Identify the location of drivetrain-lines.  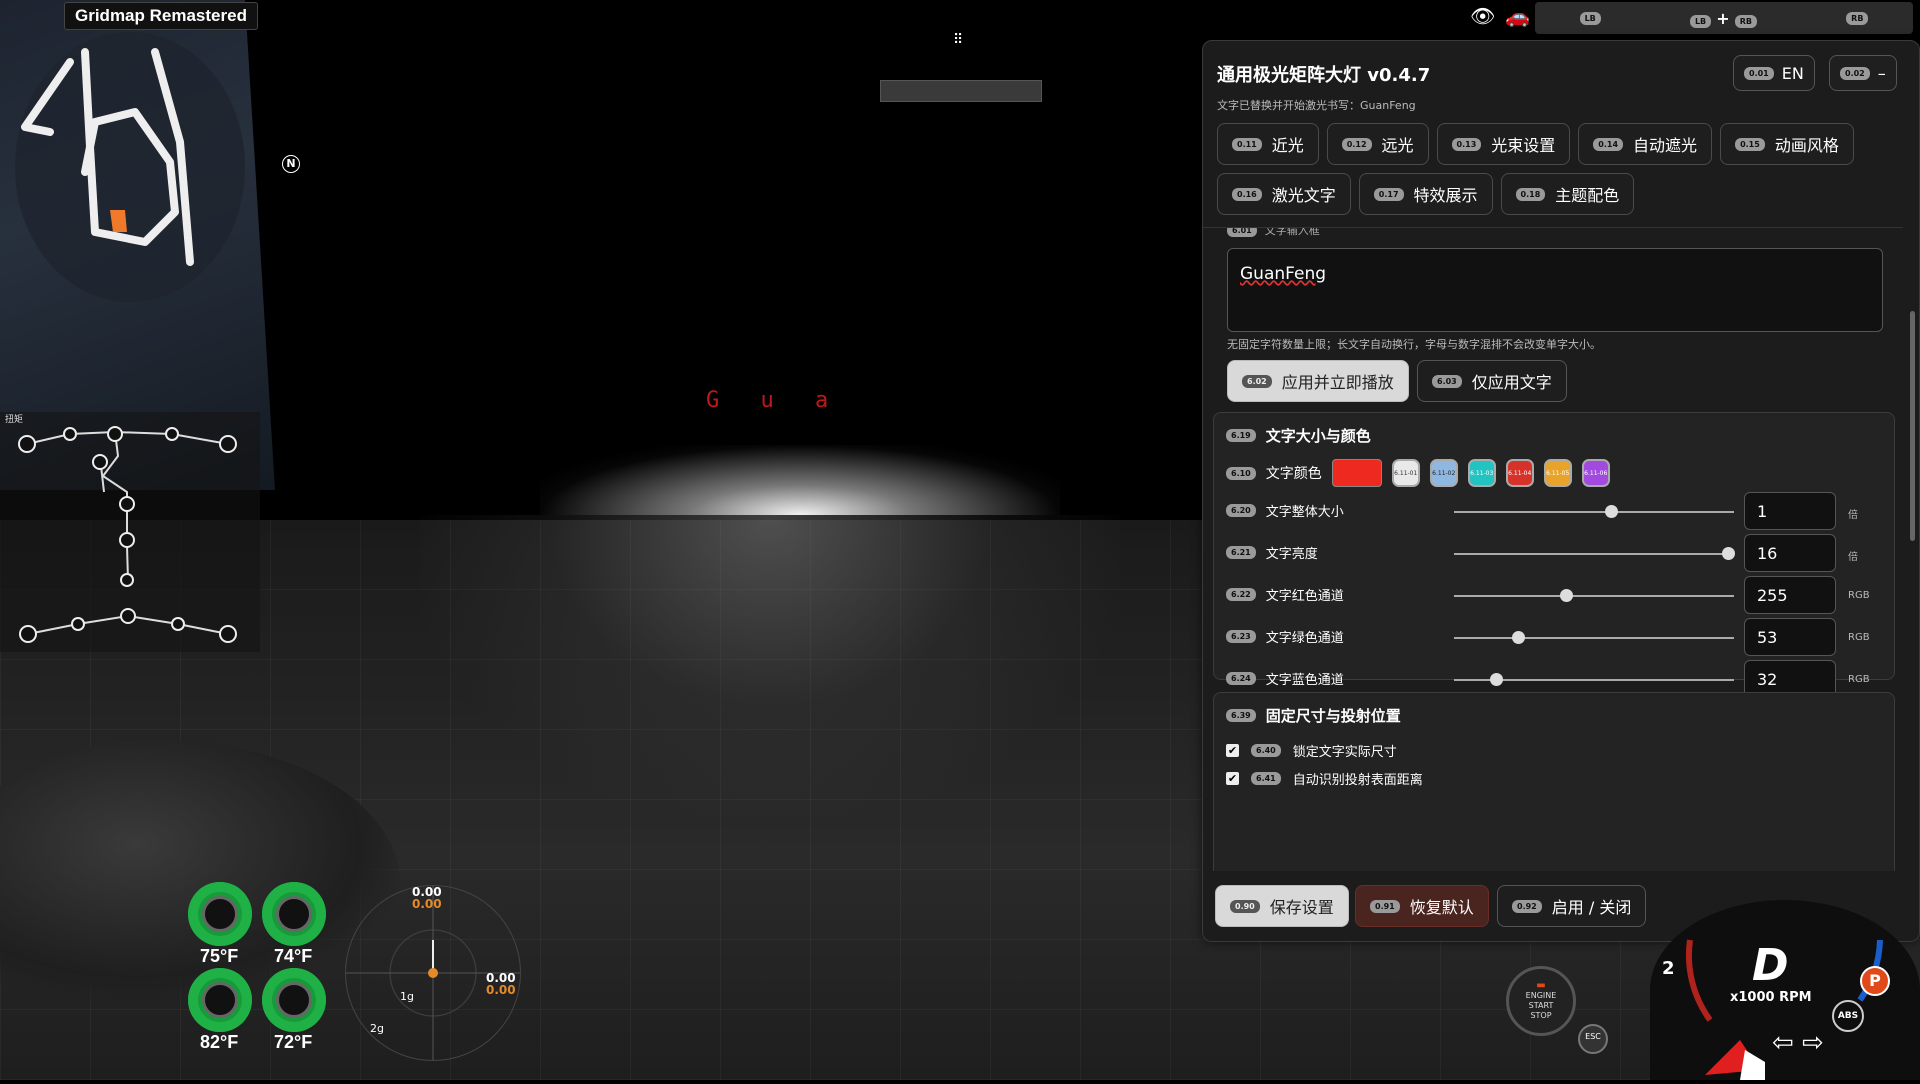
(127, 534).